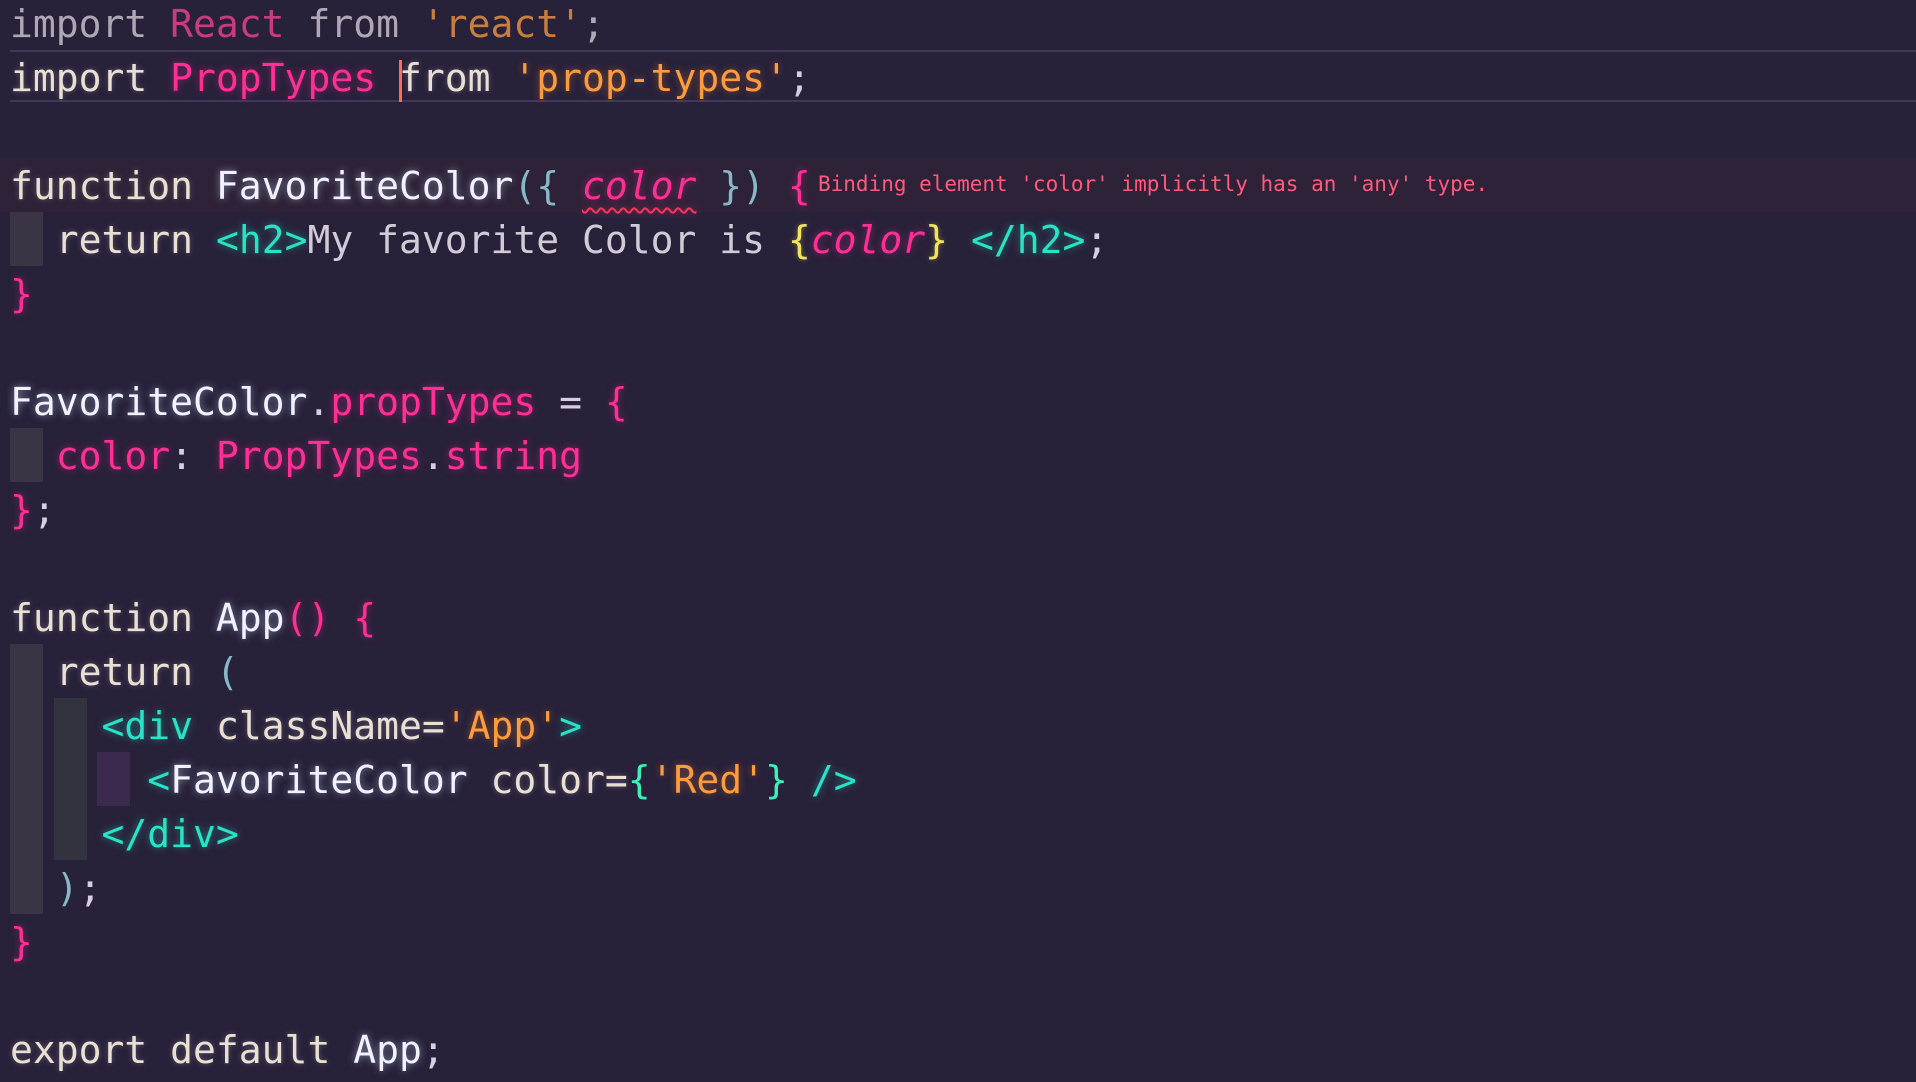 Image resolution: width=1916 pixels, height=1082 pixels. What do you see at coordinates (570, 726) in the screenshot?
I see `token-tag: >` at bounding box center [570, 726].